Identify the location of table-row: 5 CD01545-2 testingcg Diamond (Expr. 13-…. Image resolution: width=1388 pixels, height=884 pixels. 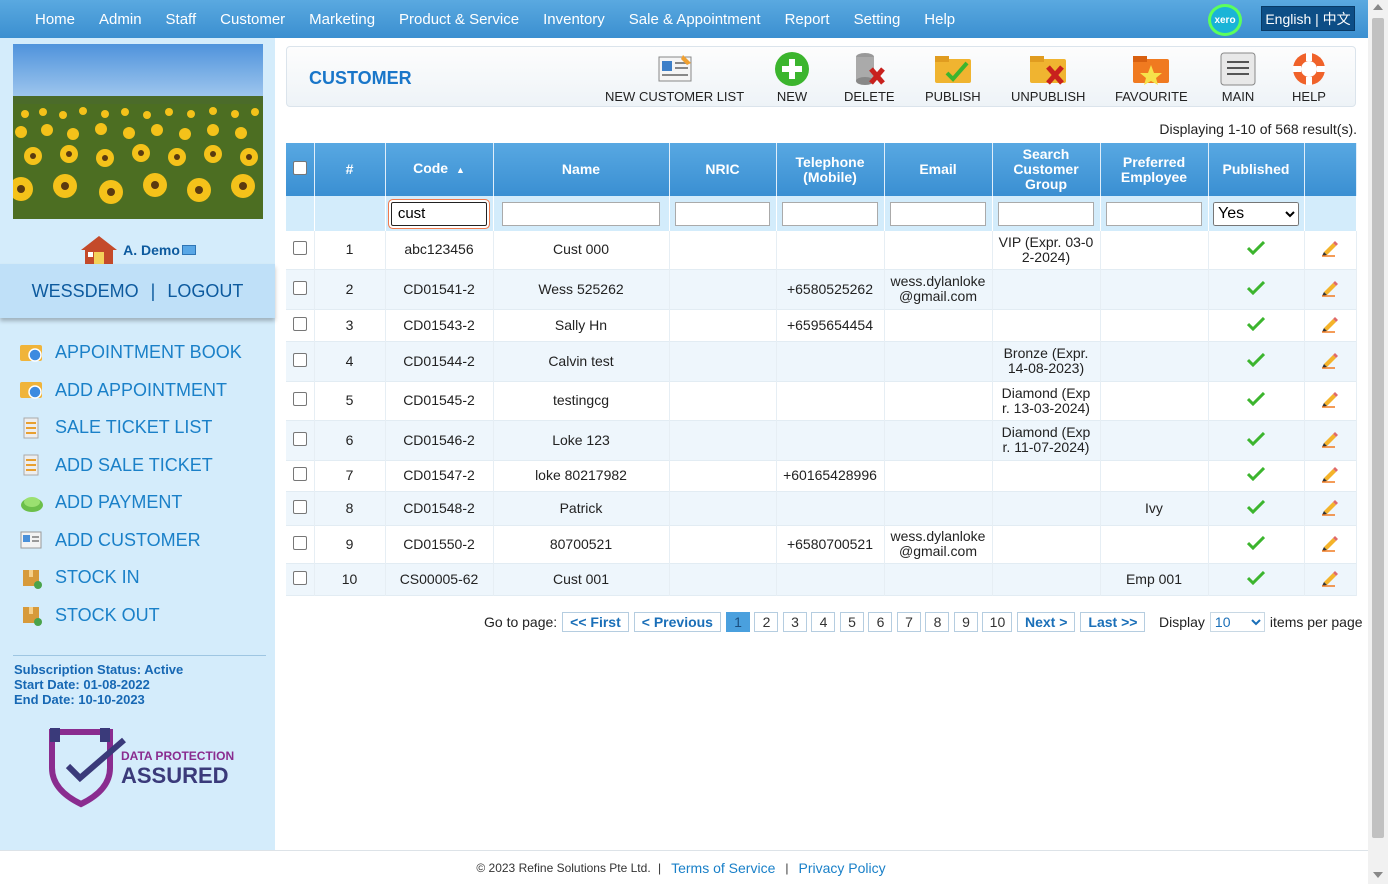
(821, 400).